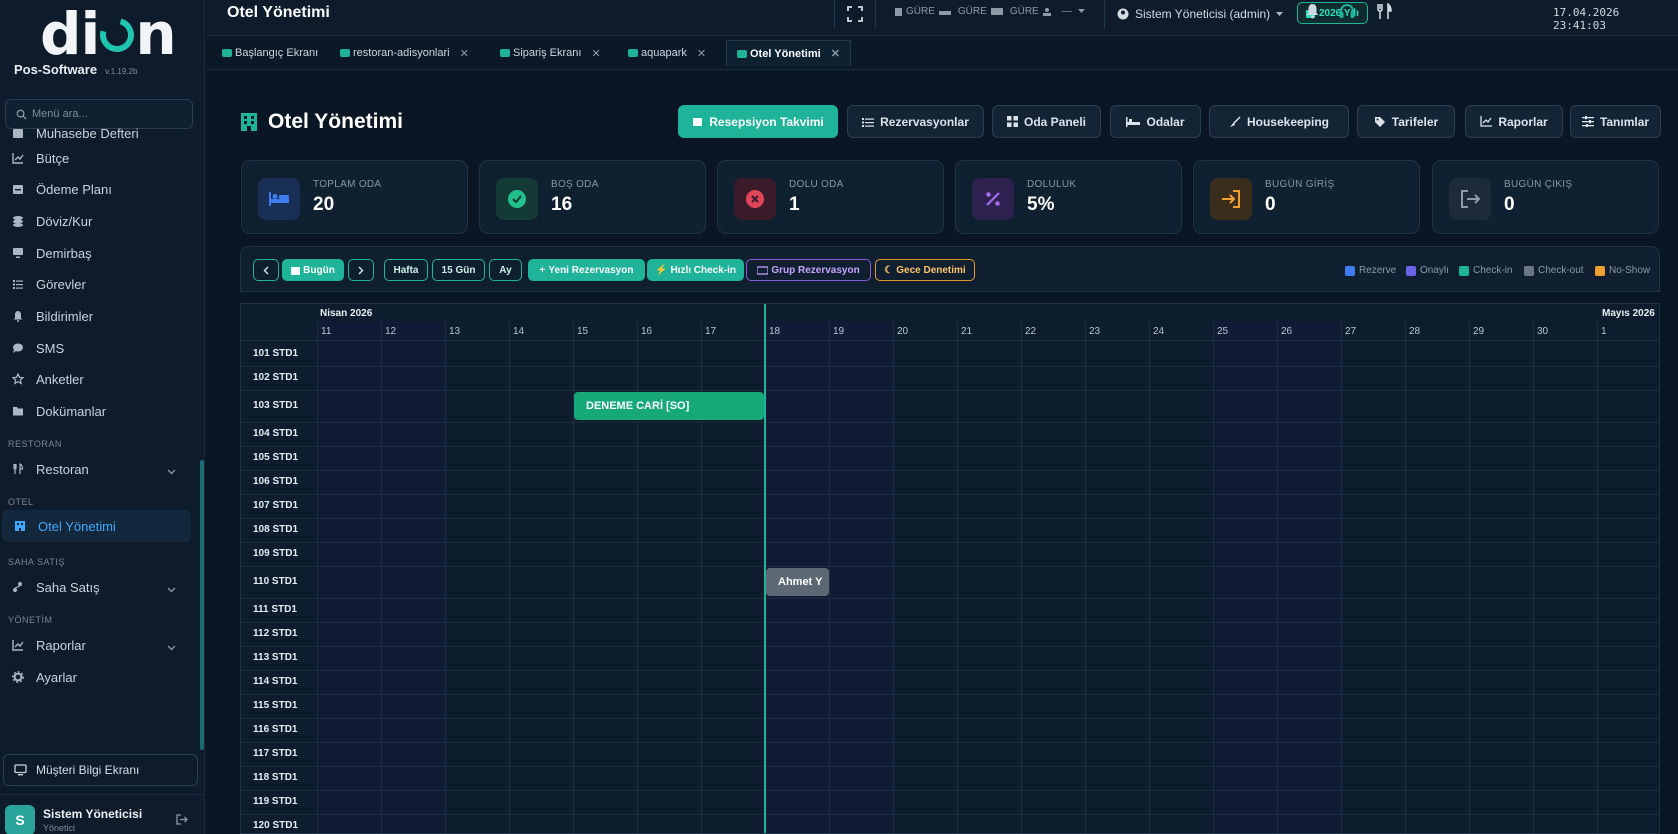 This screenshot has width=1678, height=834. What do you see at coordinates (808, 270) in the screenshot?
I see `group-reservation-button: Grup Rezervasyon` at bounding box center [808, 270].